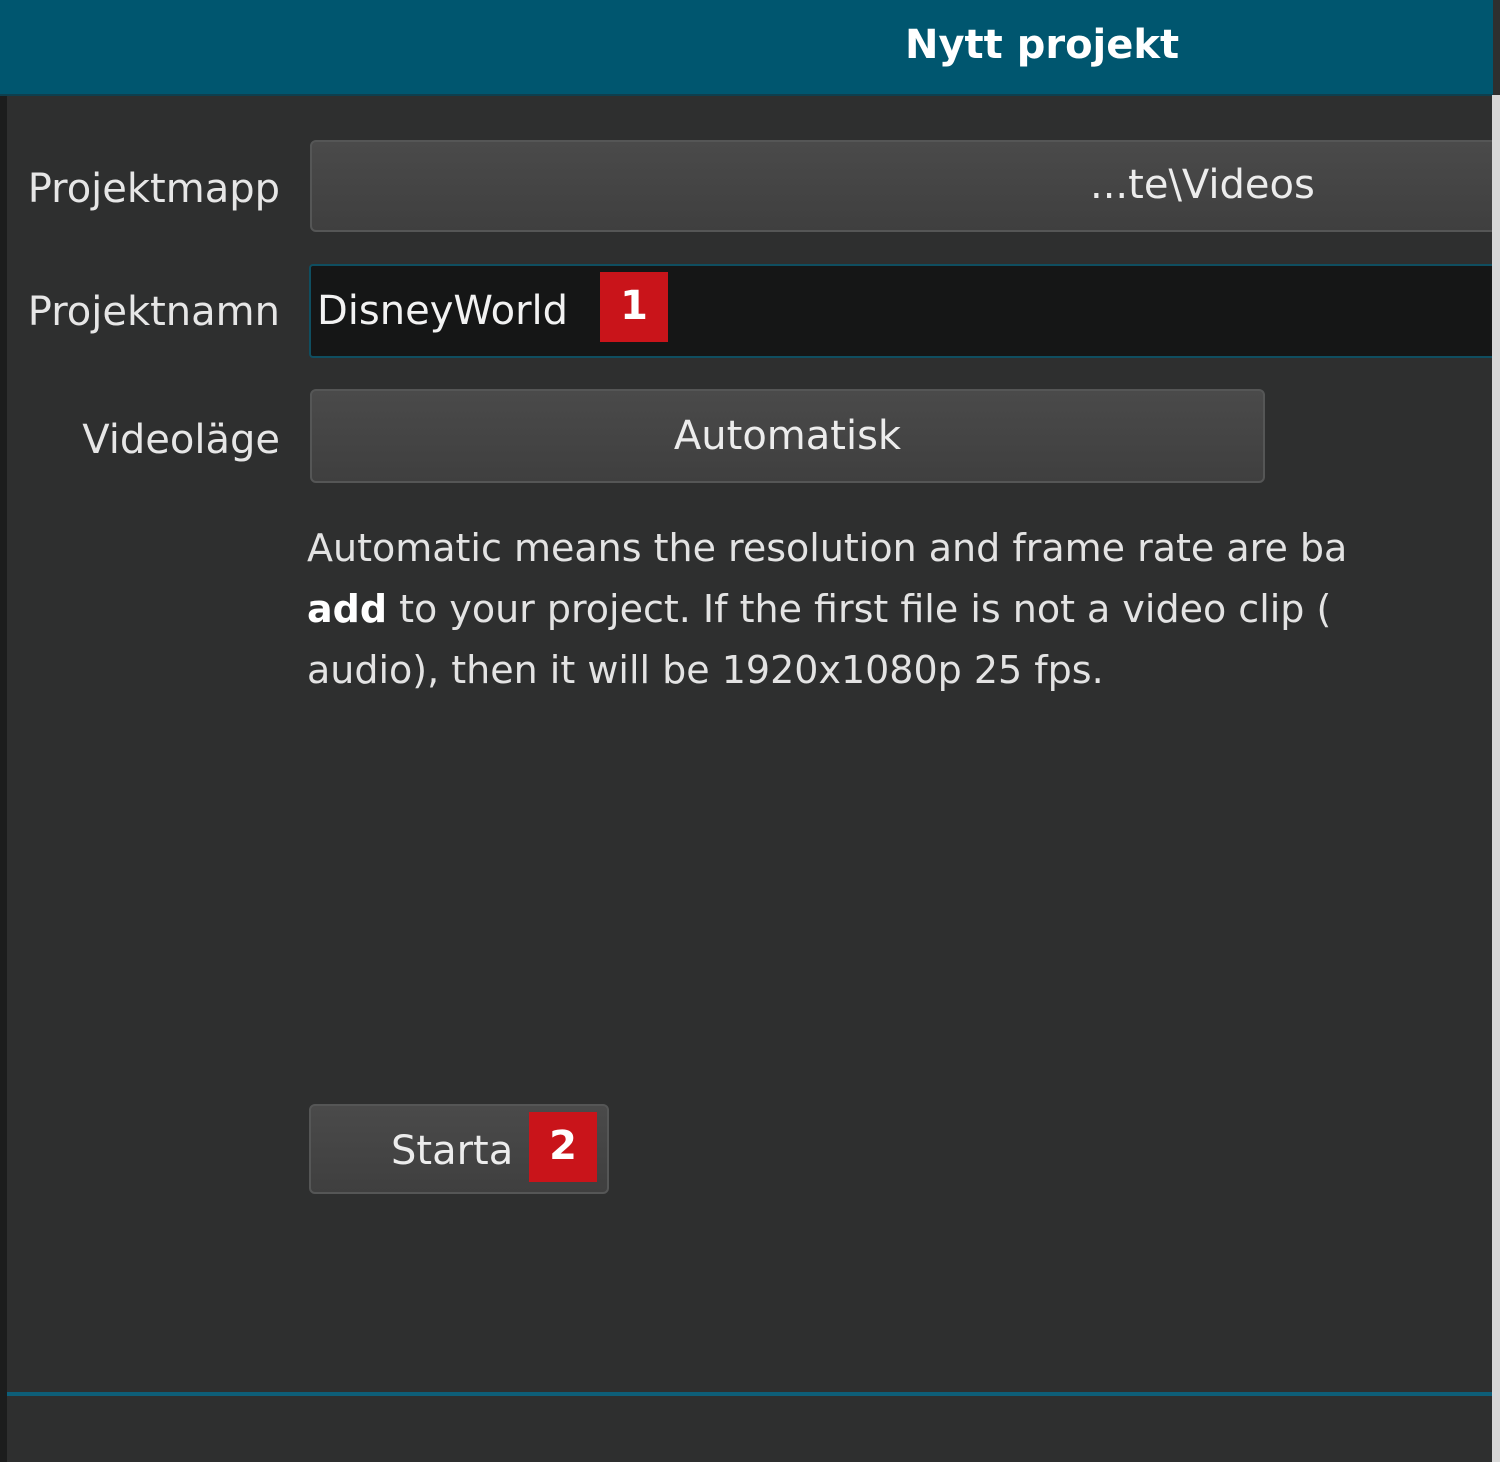 This screenshot has width=1500, height=1462. Describe the element at coordinates (153, 189) in the screenshot. I see `project-folder-label: Projektmapp` at that location.